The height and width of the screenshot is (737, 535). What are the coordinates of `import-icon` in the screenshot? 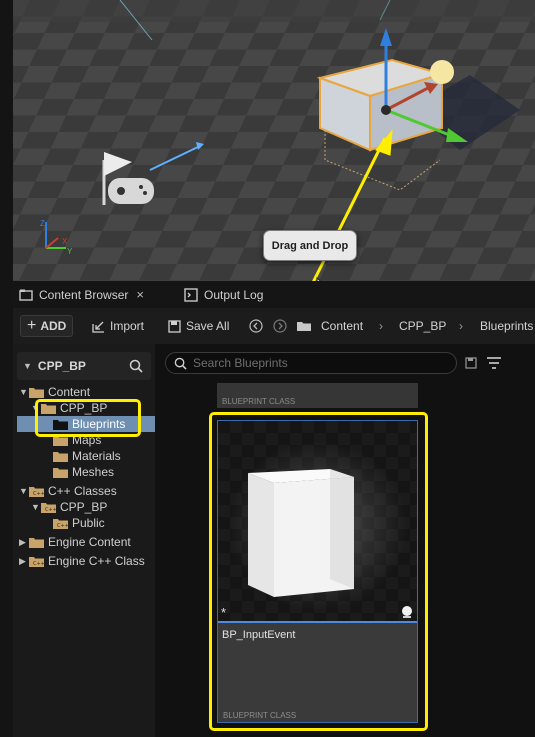 It's located at (98, 327).